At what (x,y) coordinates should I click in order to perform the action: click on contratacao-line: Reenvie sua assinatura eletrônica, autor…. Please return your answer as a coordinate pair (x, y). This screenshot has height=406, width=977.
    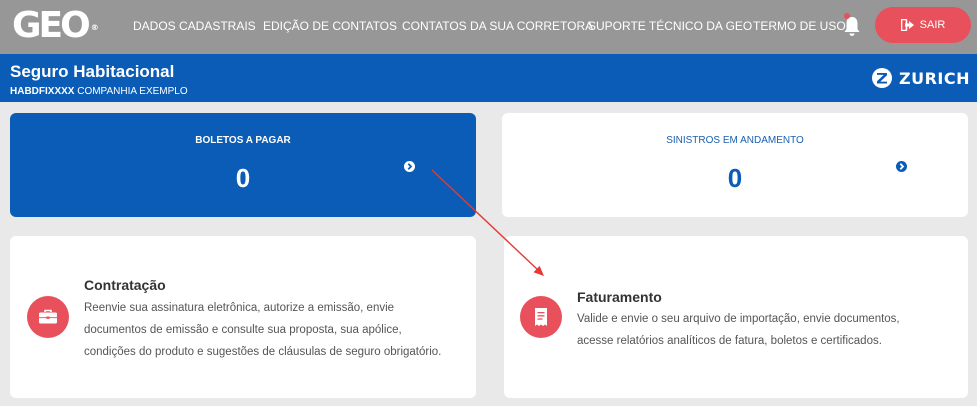
    Looking at the image, I should click on (239, 308).